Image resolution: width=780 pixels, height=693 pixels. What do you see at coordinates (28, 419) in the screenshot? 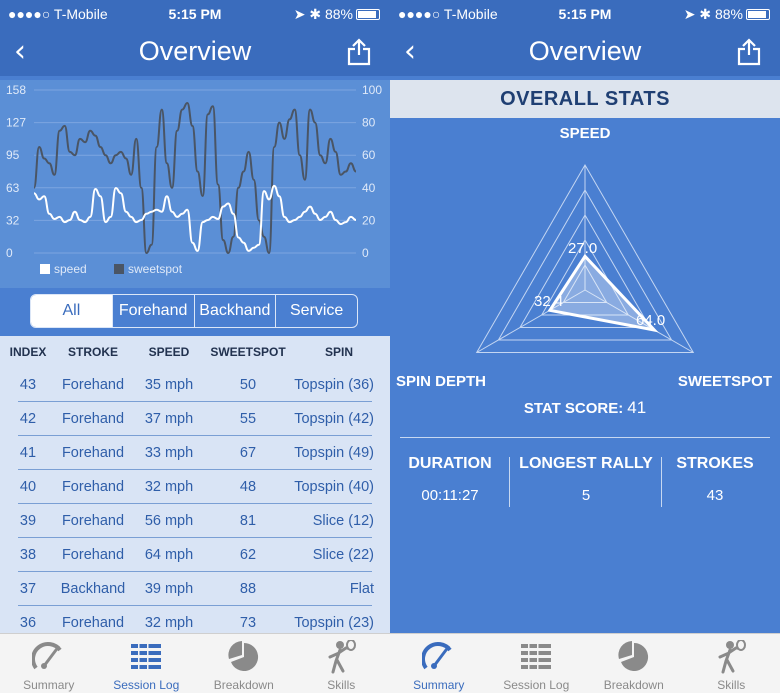
I see `cell-index: 42` at bounding box center [28, 419].